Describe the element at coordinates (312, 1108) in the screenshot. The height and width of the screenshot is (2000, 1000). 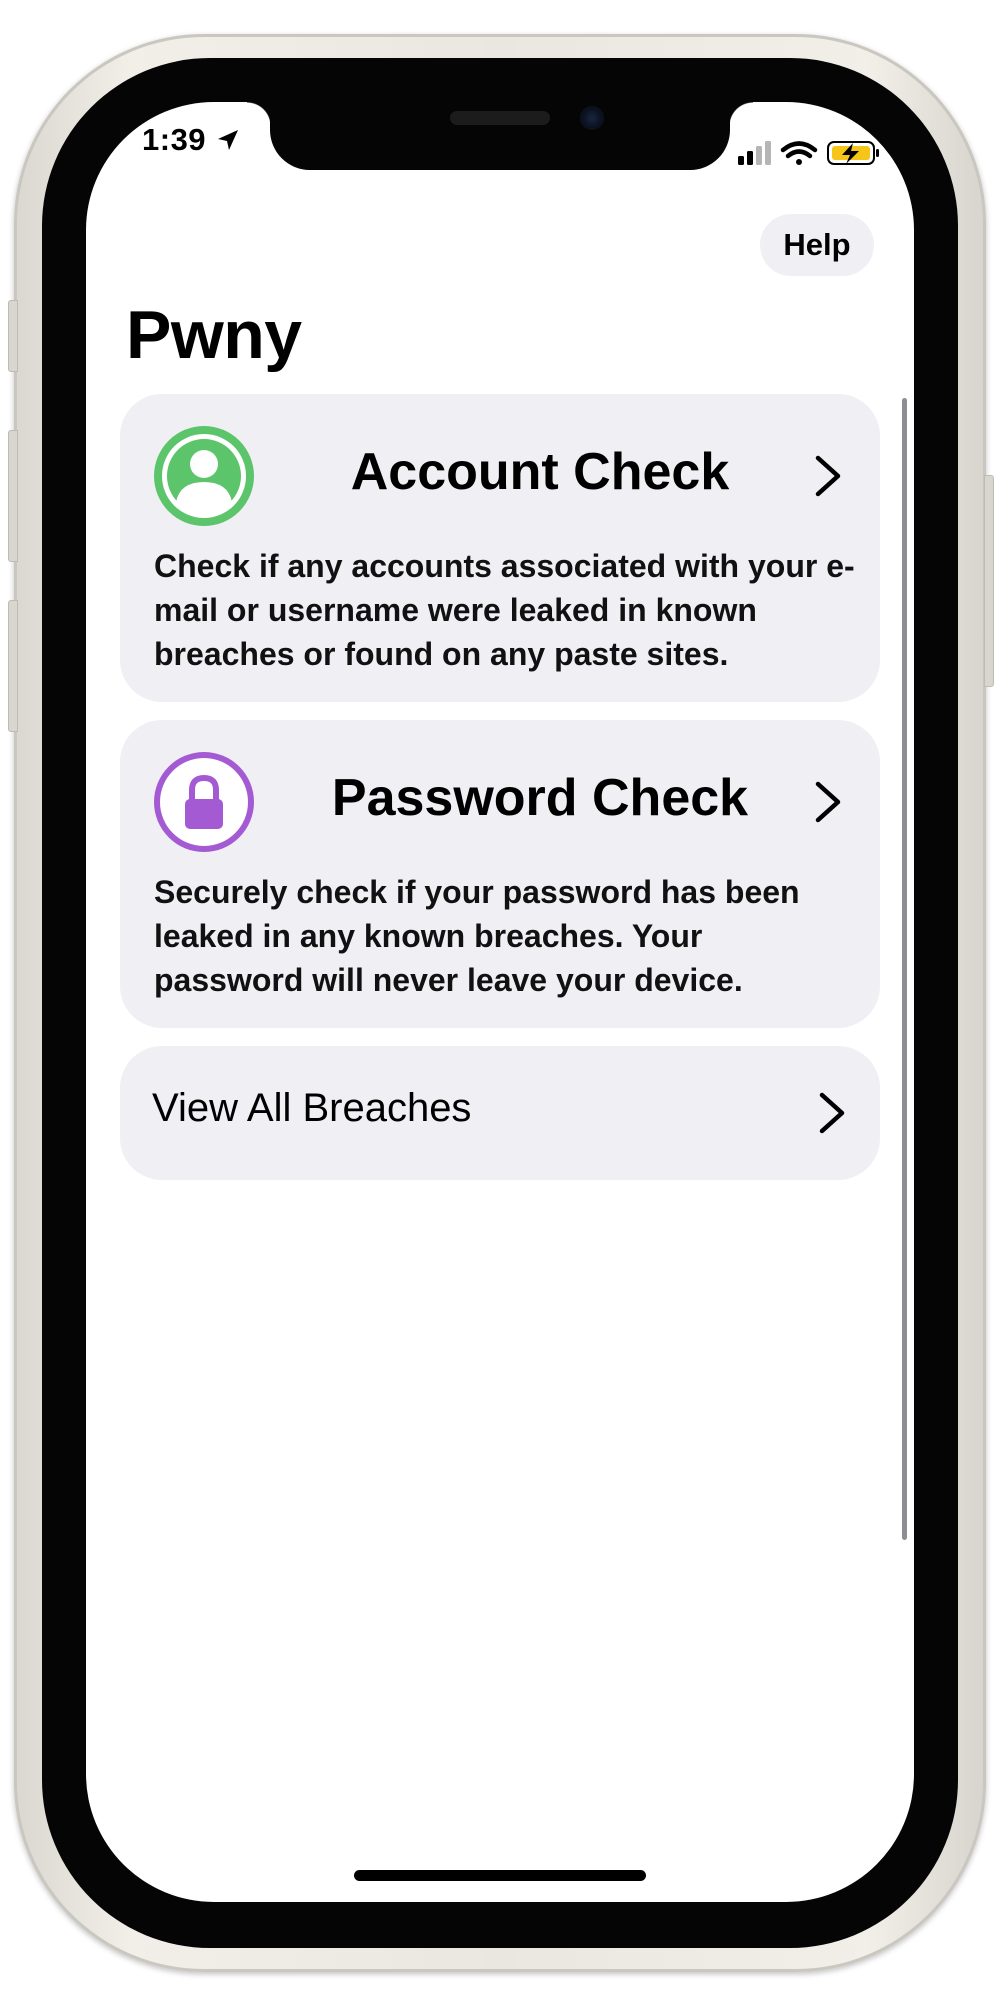
I see `view-all-breaches-label: View All Breaches` at that location.